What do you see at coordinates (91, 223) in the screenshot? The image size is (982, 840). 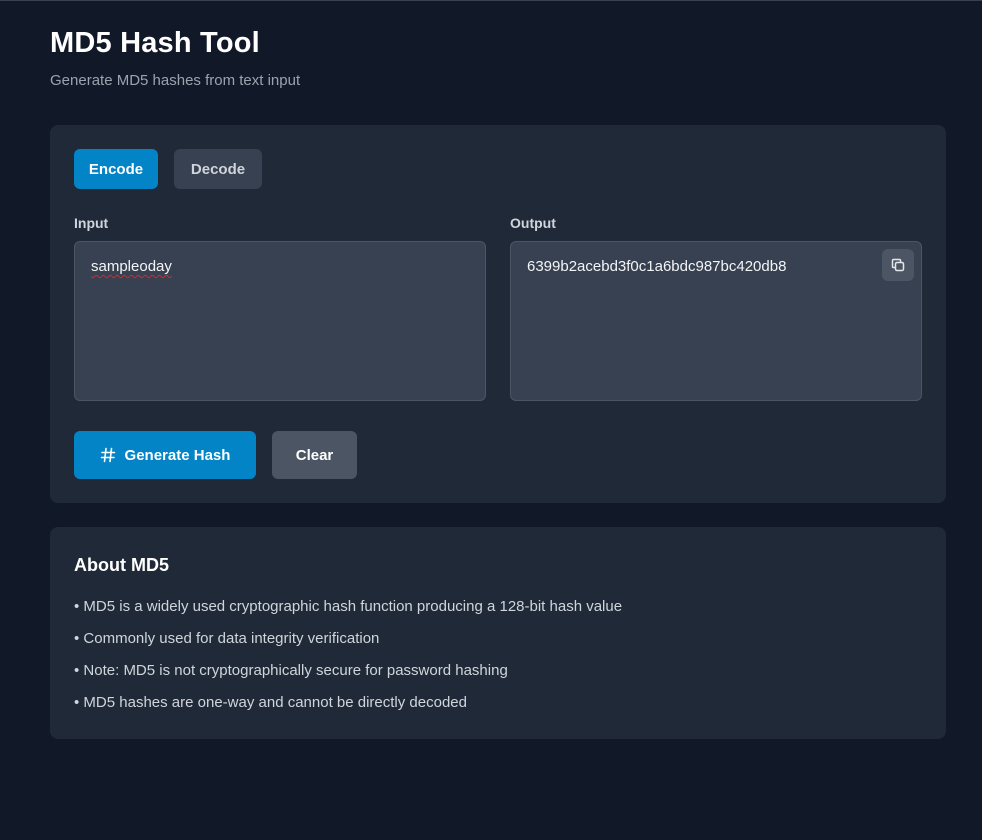 I see `input-label: Input` at bounding box center [91, 223].